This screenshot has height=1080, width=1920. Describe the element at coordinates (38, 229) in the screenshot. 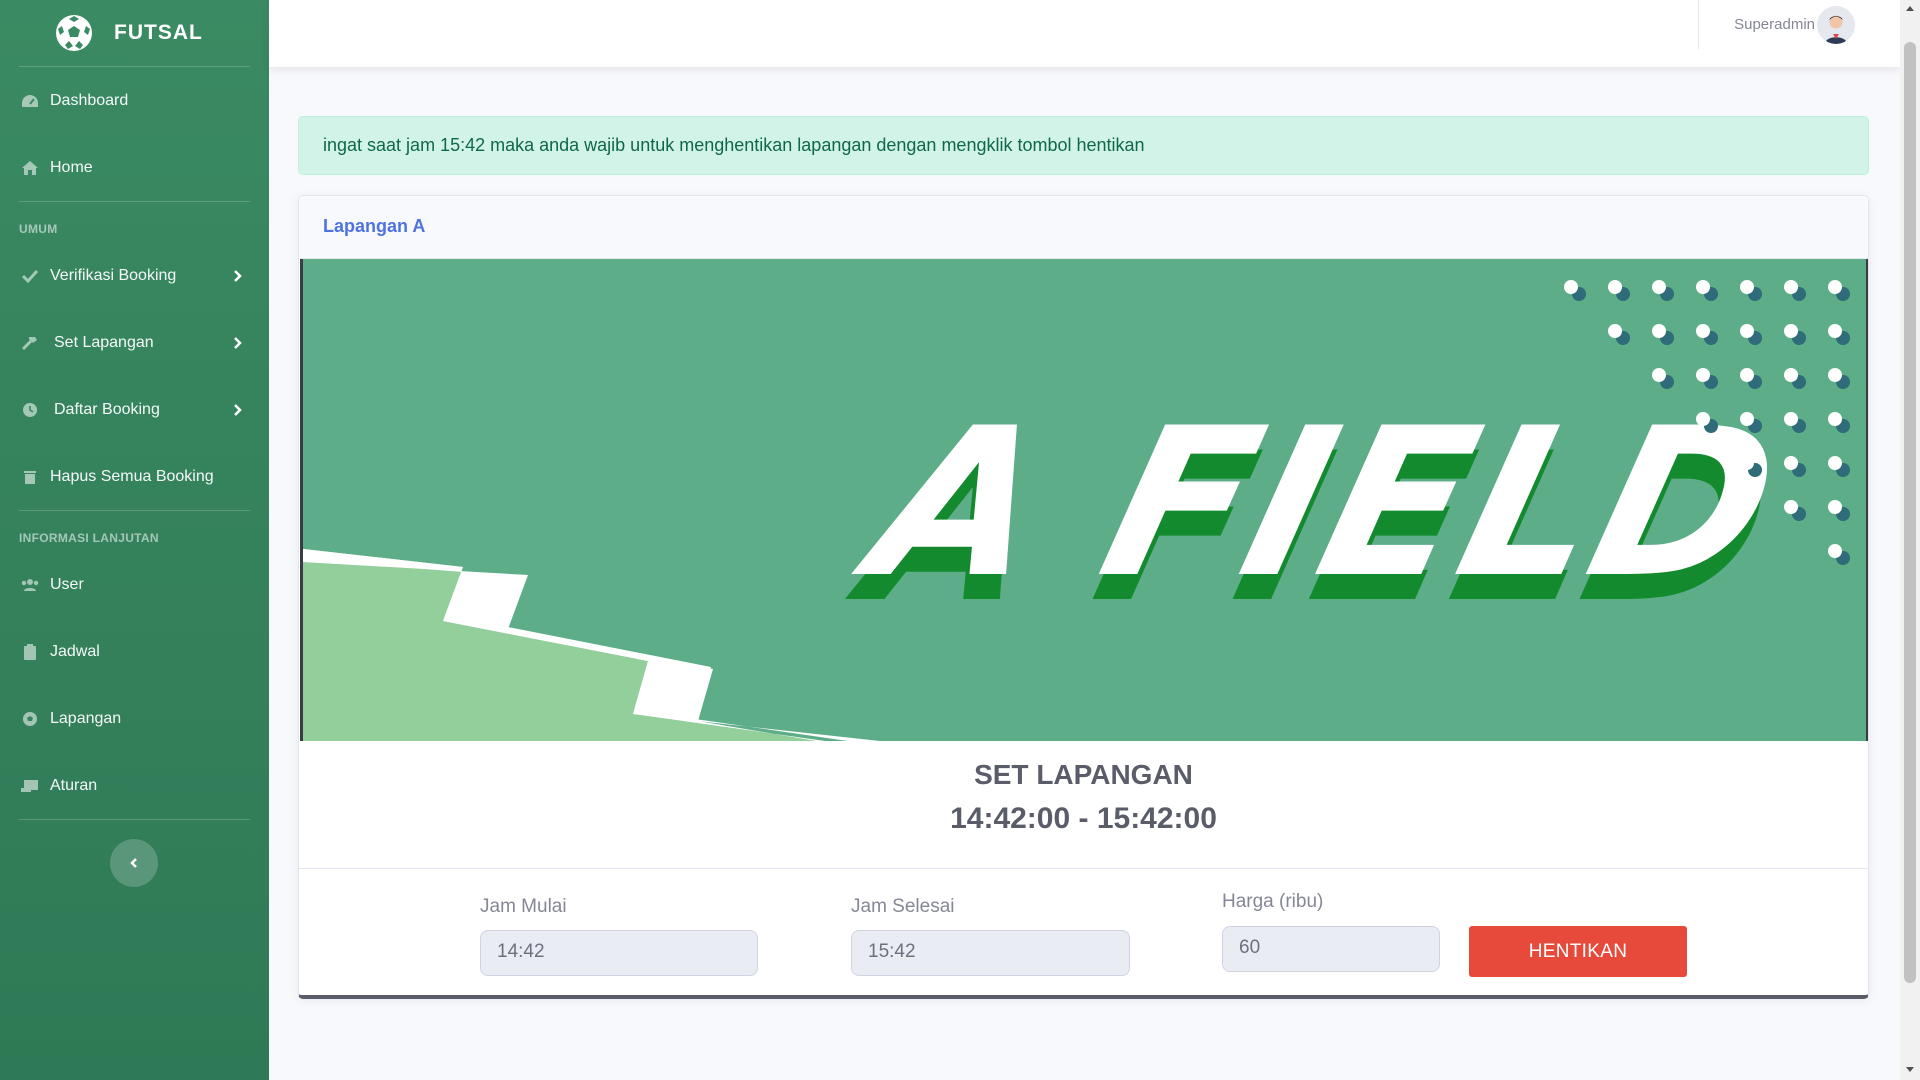

I see `sidebar-section-umum: UMUM` at that location.